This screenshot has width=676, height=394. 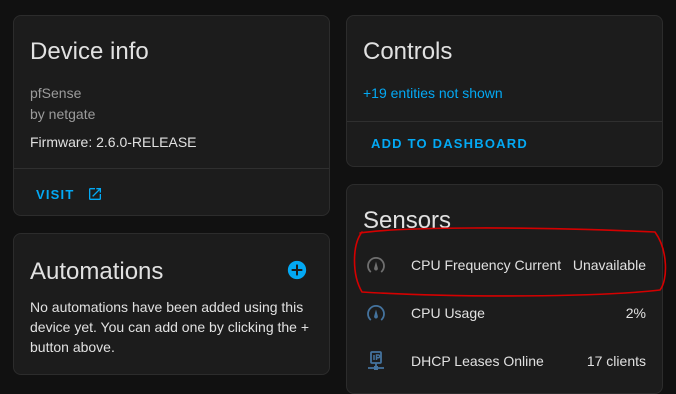 I want to click on device-manufacturer: by netgate, so click(x=63, y=114).